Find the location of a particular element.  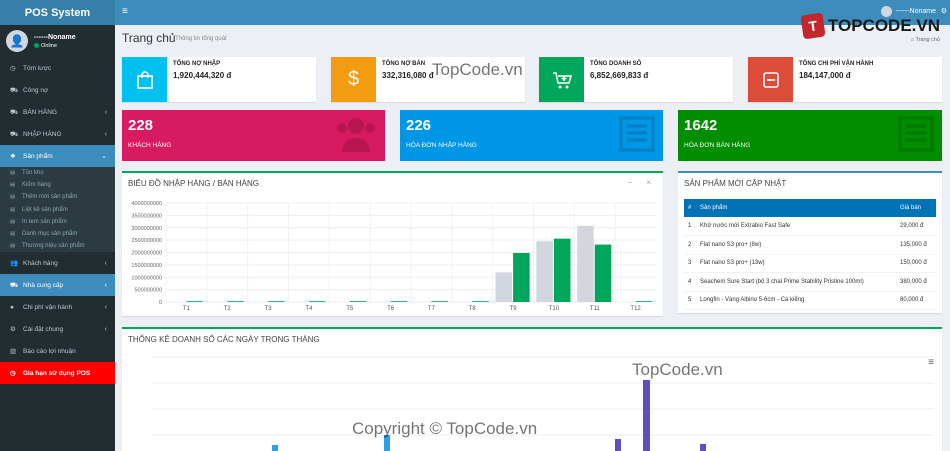

small-box-customers: 228 KHÁCH HÀNG is located at coordinates (253, 135).